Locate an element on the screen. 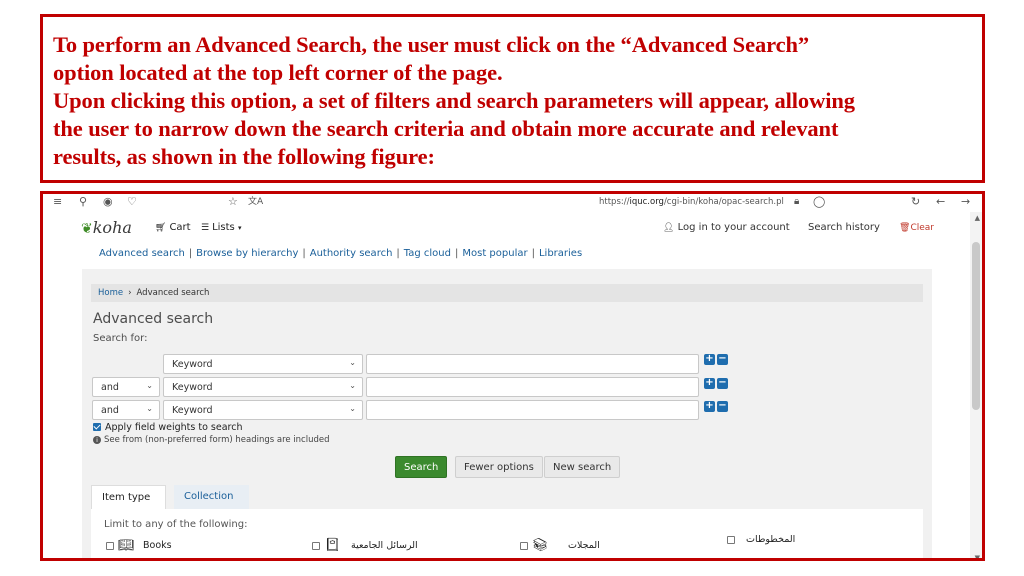  manuscripts-checkbox is located at coordinates (731, 540).